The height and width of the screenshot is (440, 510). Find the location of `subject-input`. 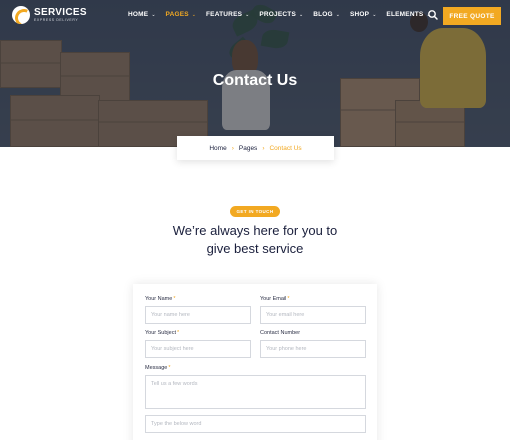

subject-input is located at coordinates (198, 349).